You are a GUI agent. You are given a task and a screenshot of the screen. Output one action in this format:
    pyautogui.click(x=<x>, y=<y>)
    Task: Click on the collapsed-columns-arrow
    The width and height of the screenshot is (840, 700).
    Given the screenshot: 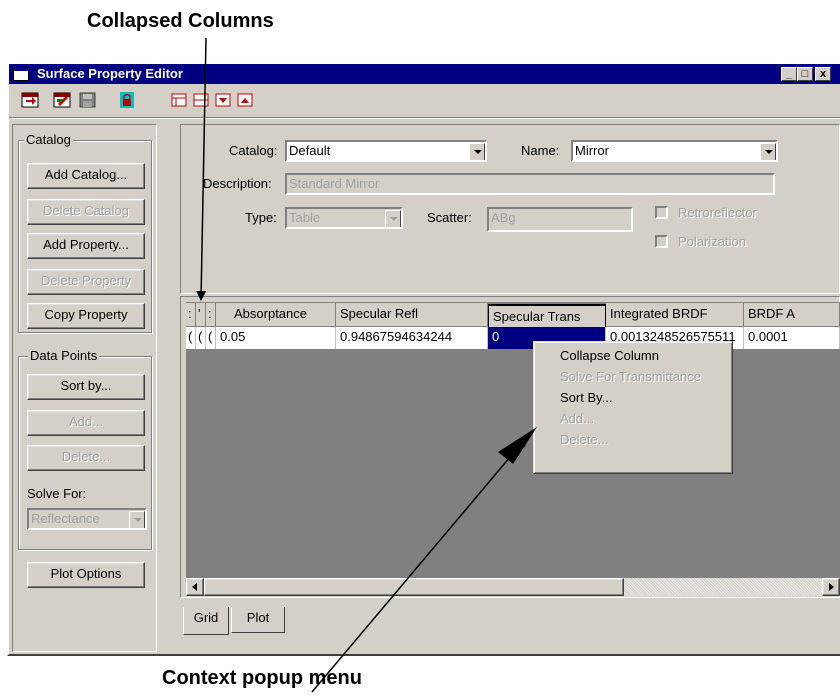 What is the action you would take?
    pyautogui.click(x=201, y=169)
    